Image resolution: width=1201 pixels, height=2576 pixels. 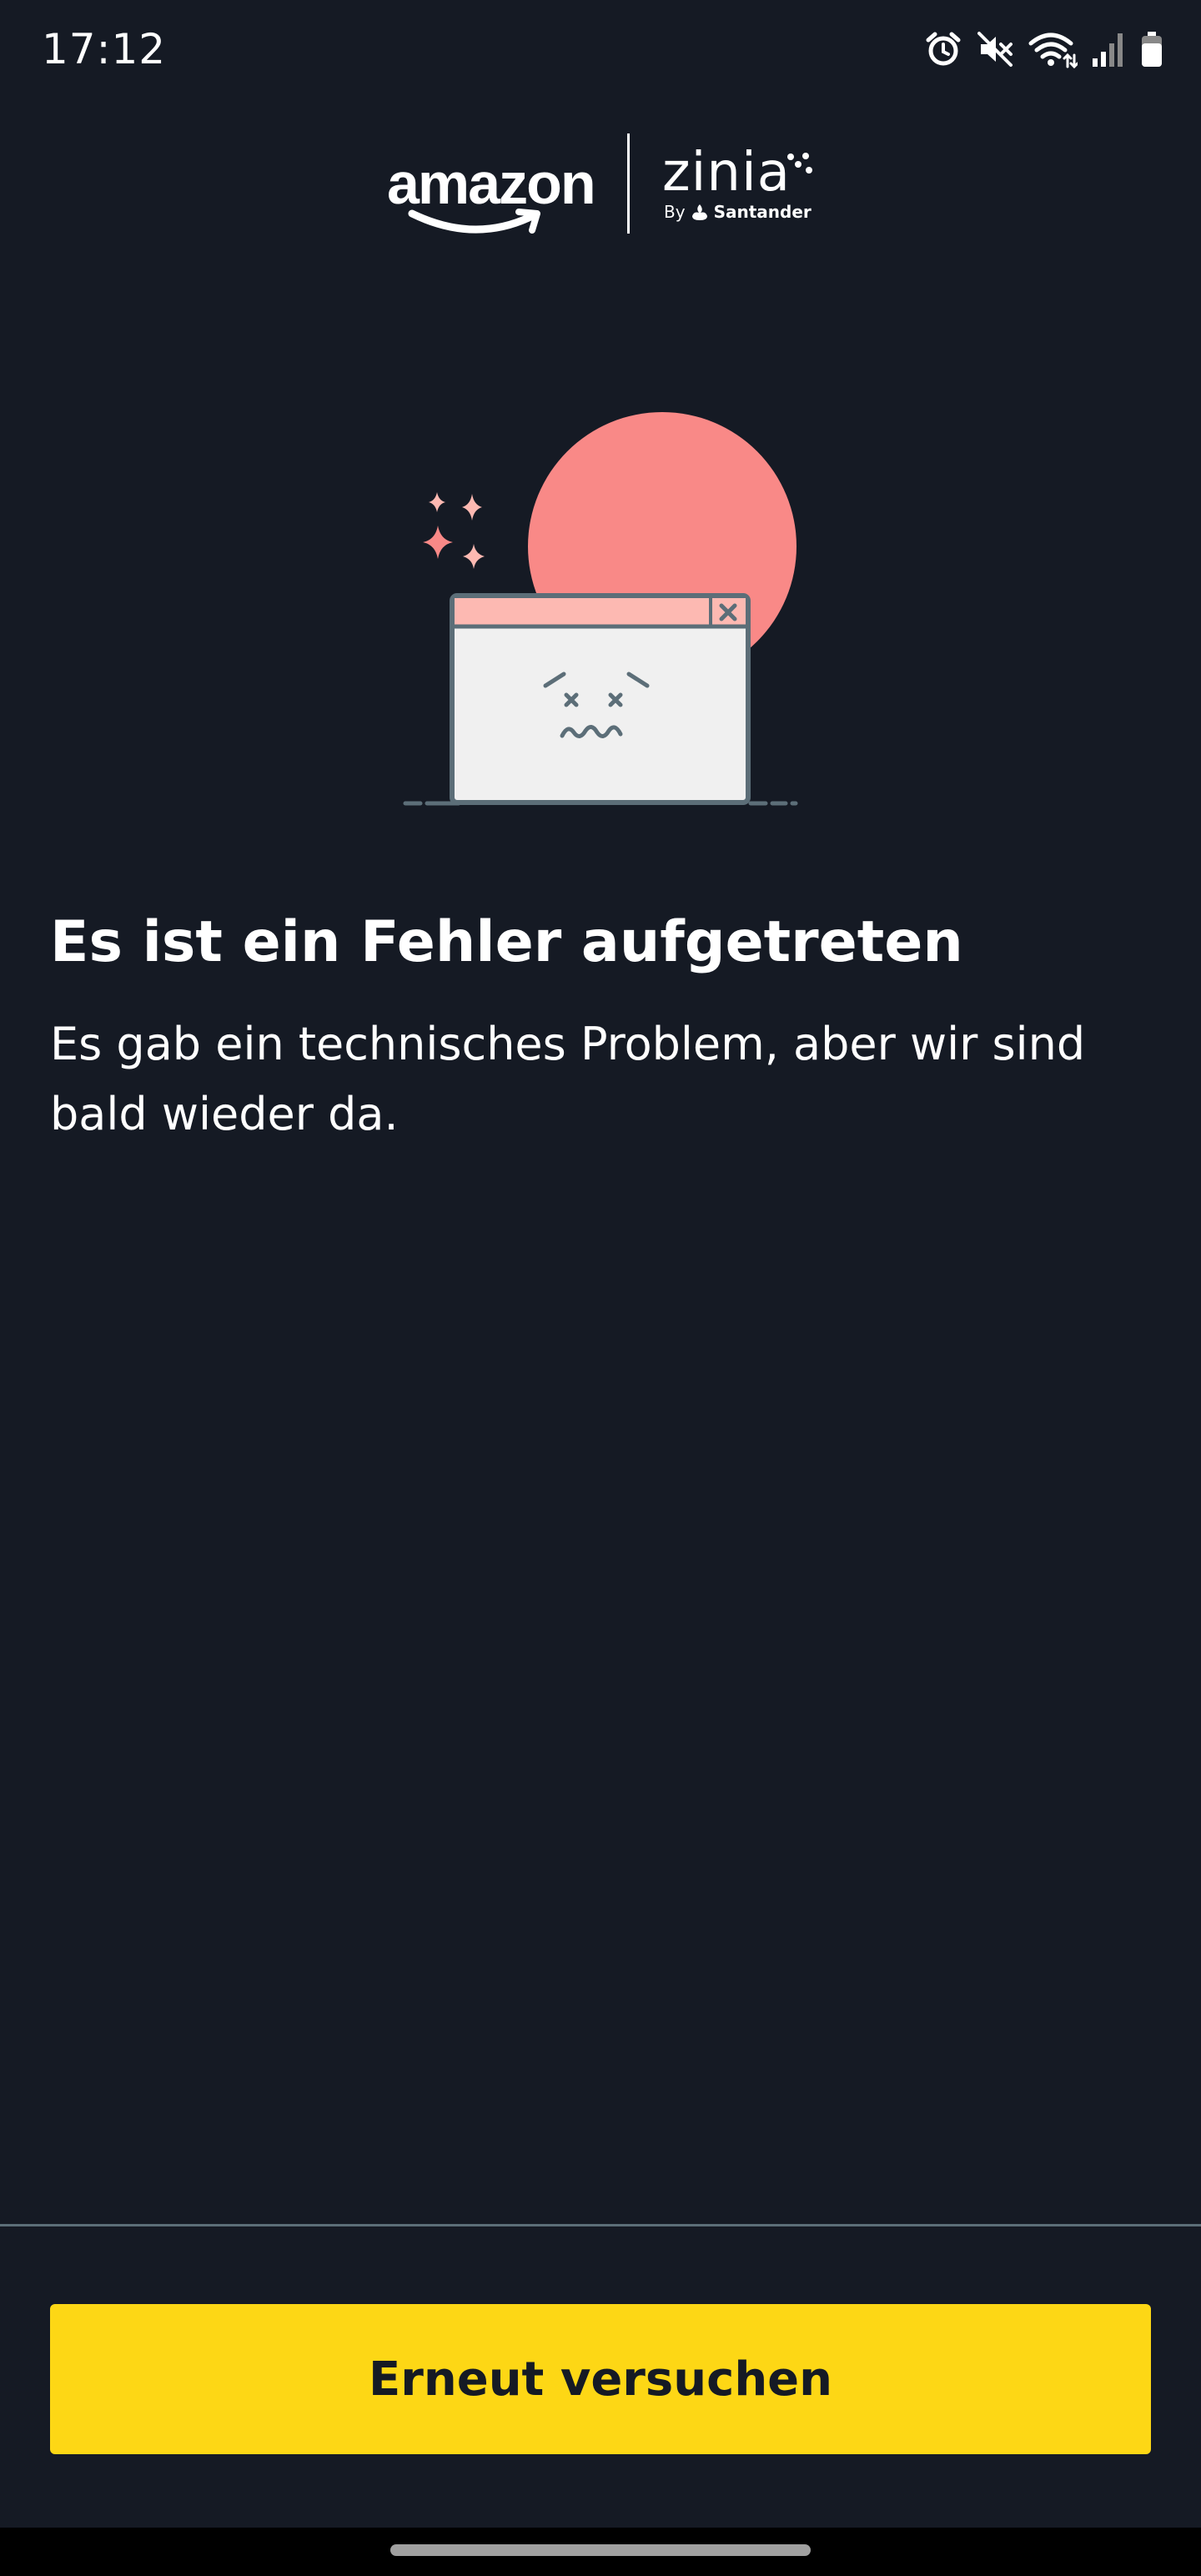 I want to click on navigation-bar, so click(x=601, y=2552).